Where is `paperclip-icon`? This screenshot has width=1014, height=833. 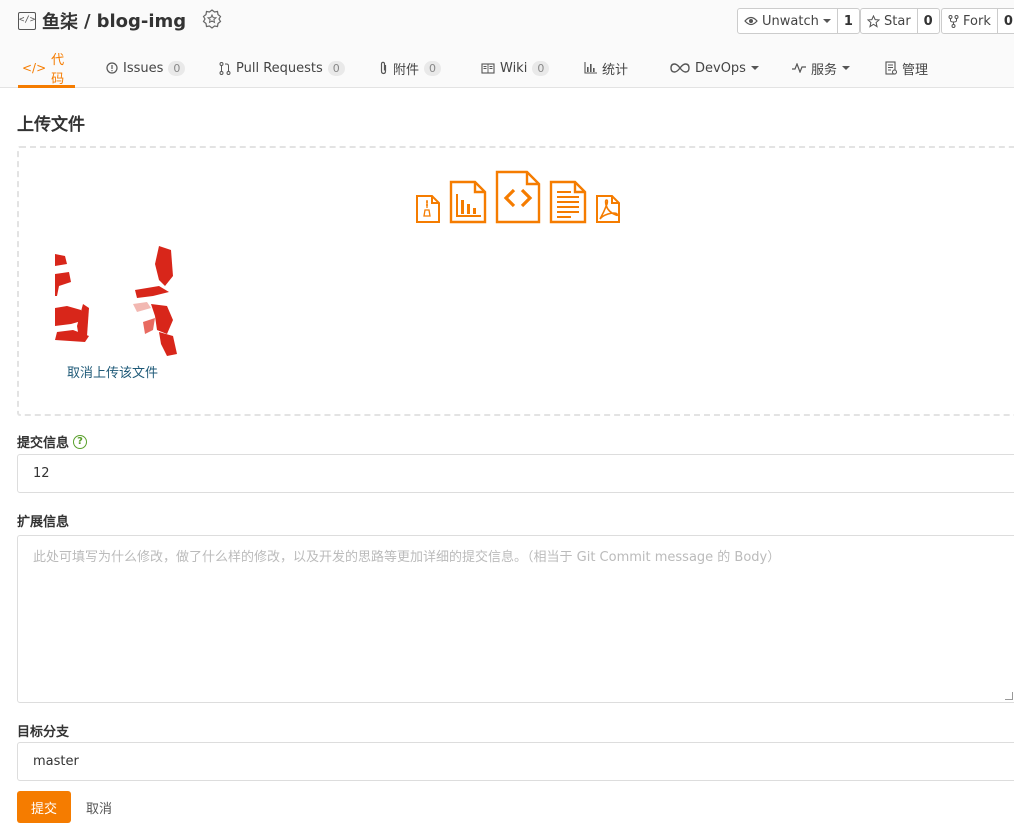 paperclip-icon is located at coordinates (383, 68).